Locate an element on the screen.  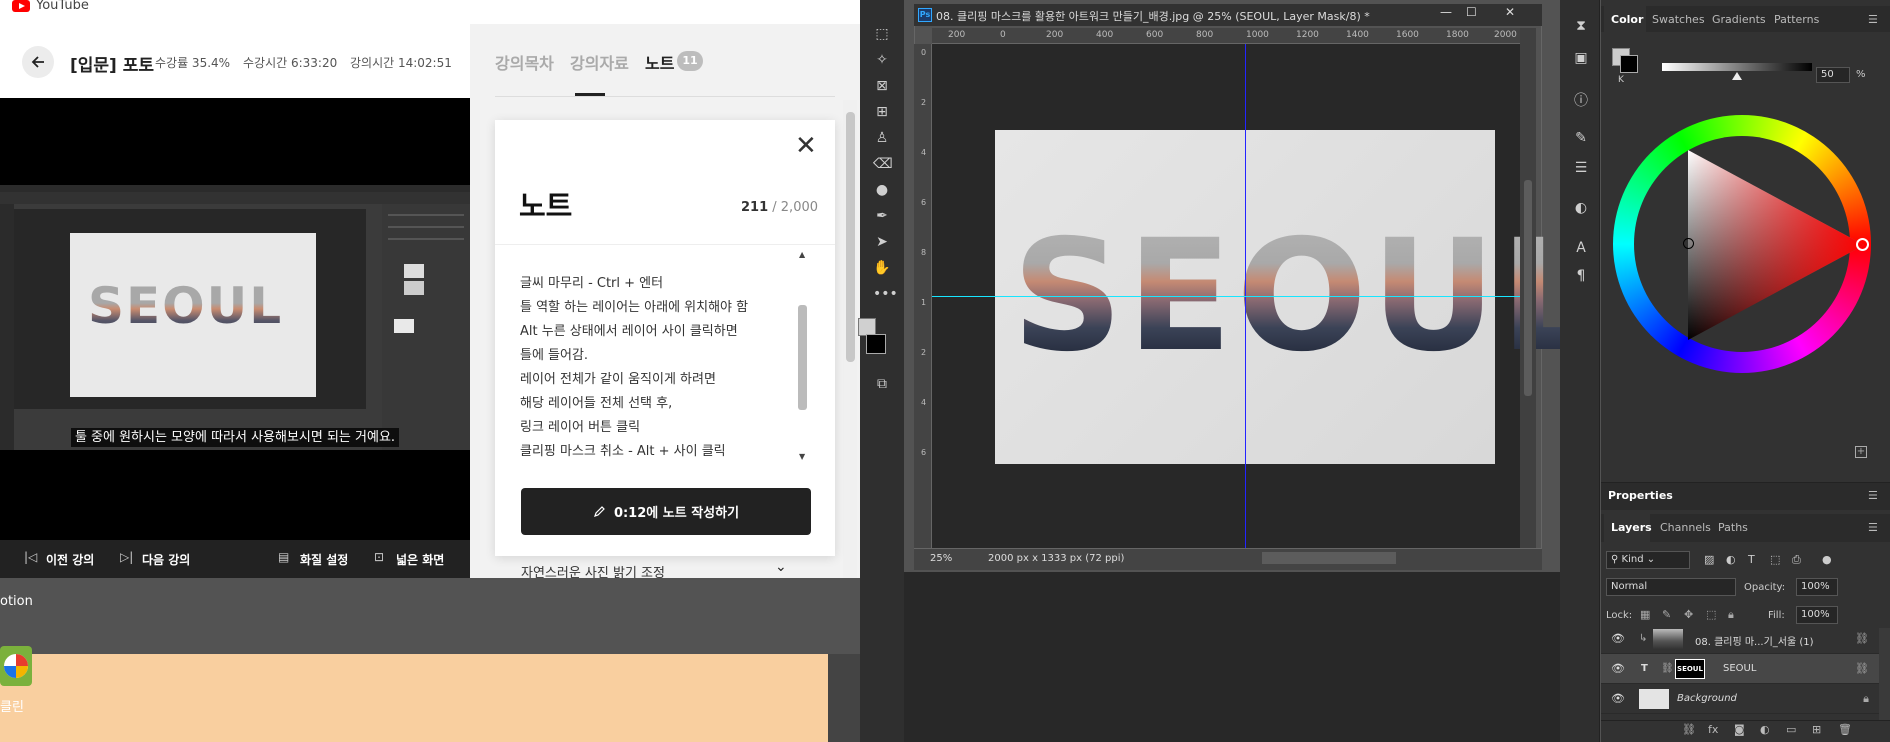
new-group-icon: ▭ is located at coordinates (1791, 729).